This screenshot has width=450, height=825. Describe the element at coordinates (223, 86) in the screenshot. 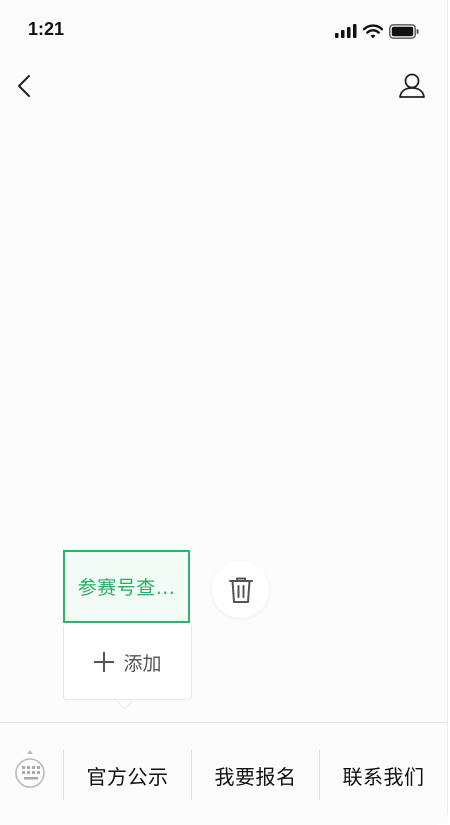

I see `navigation-bar` at that location.